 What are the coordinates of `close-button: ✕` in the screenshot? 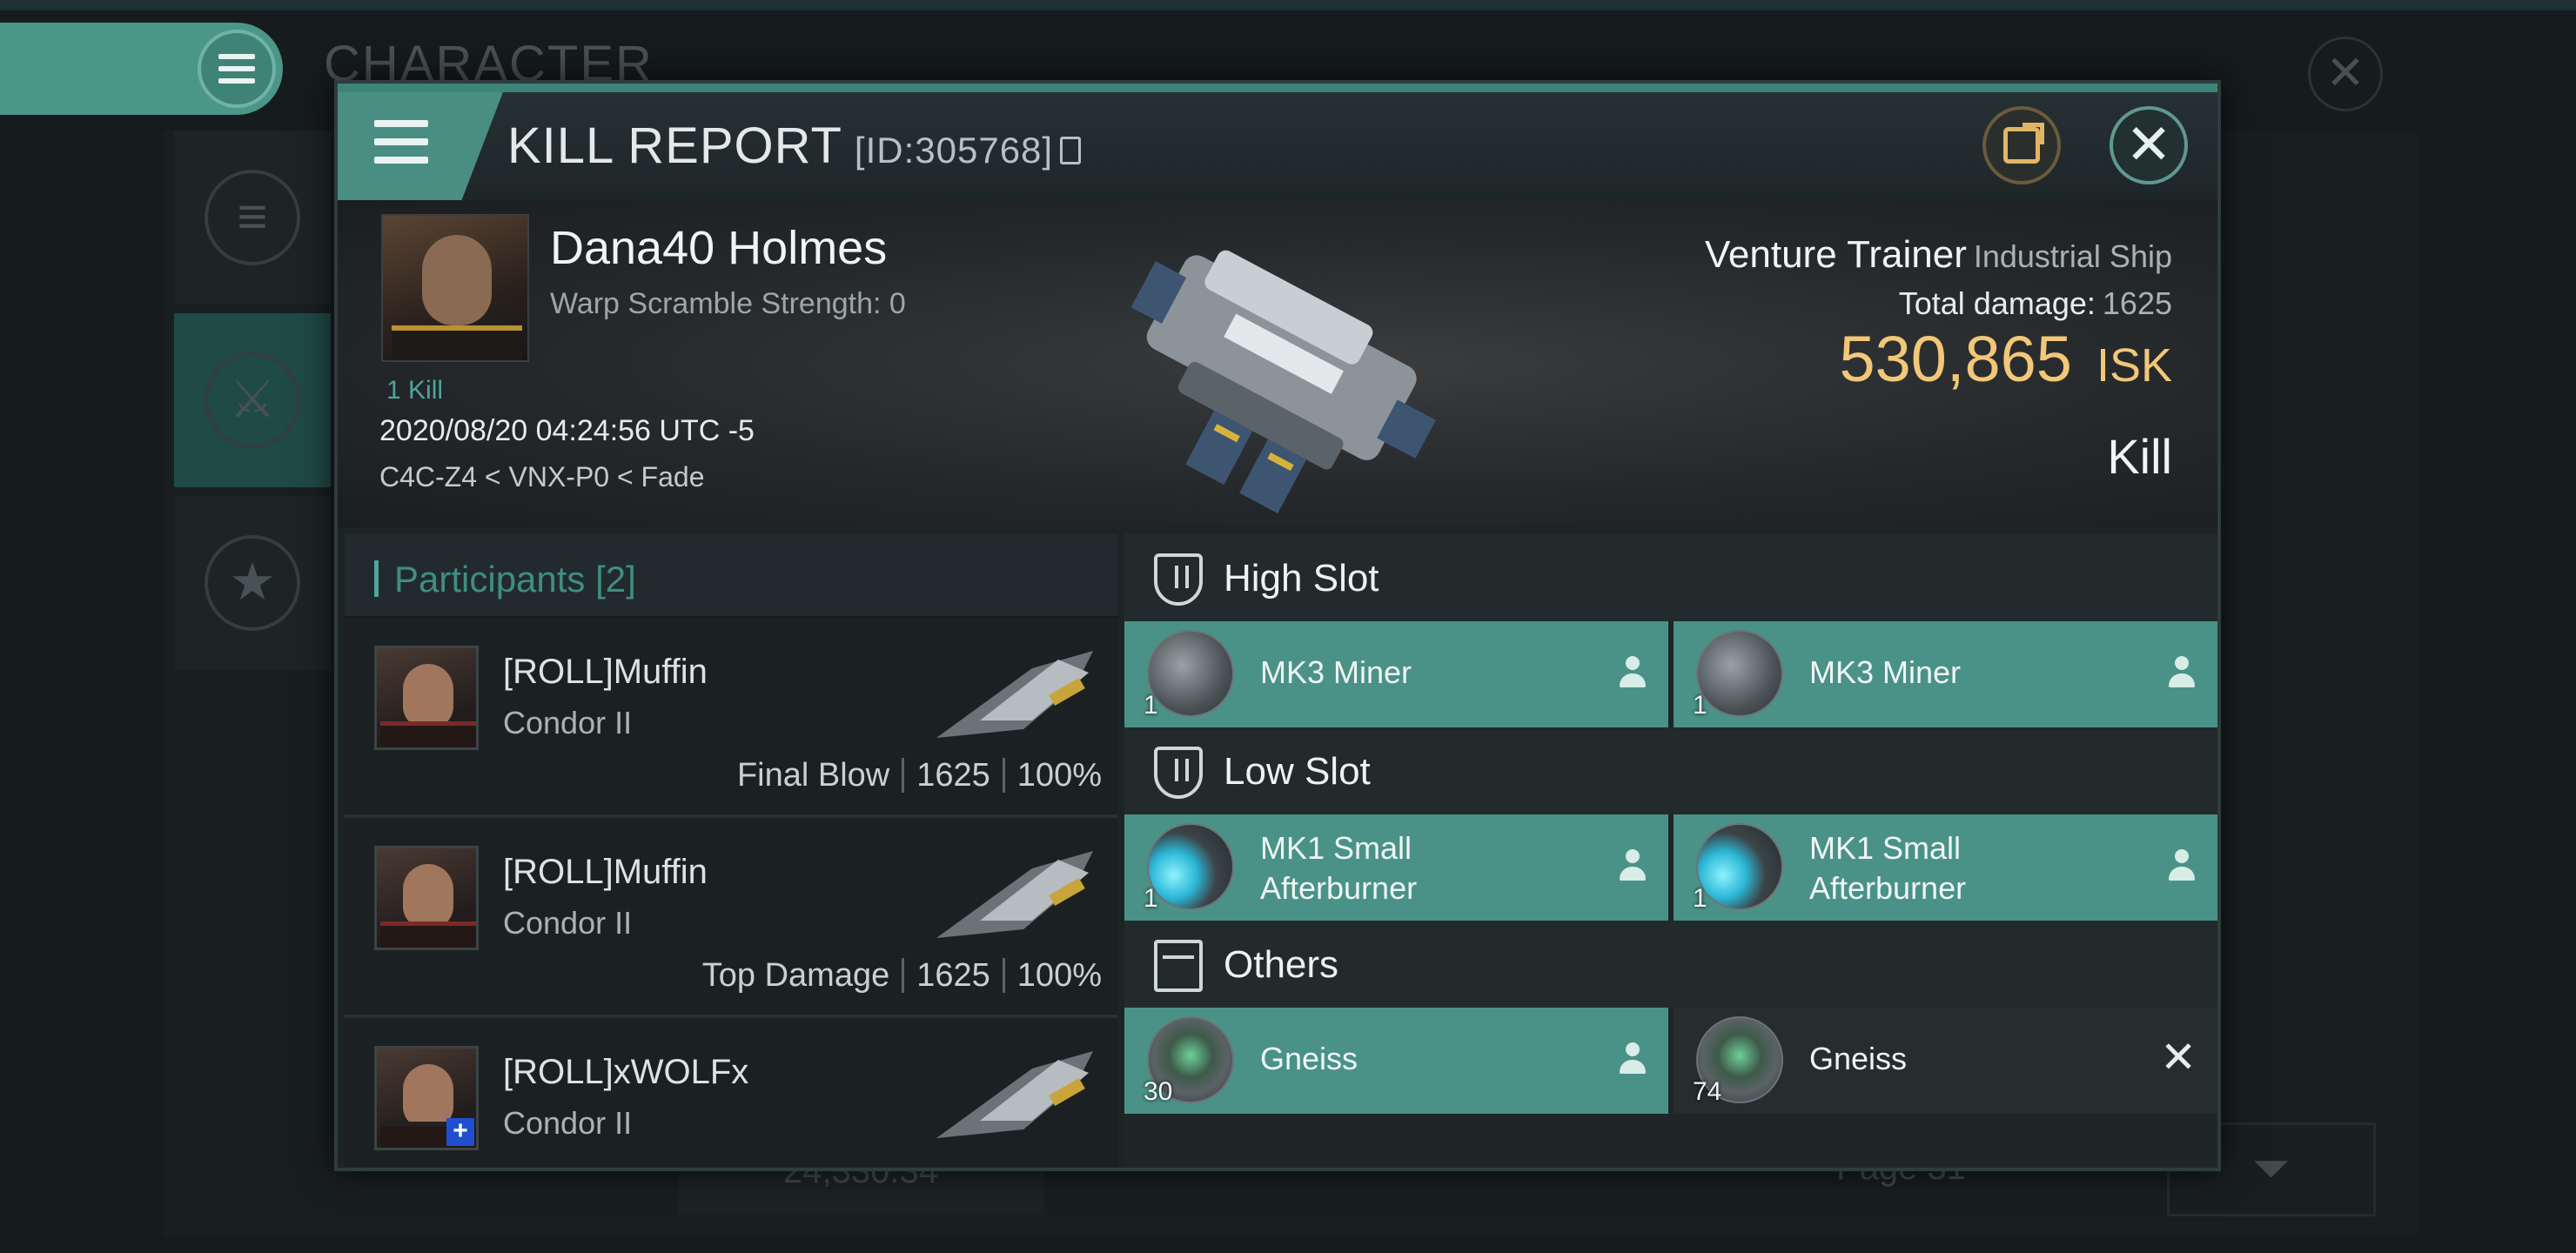 It's located at (2149, 145).